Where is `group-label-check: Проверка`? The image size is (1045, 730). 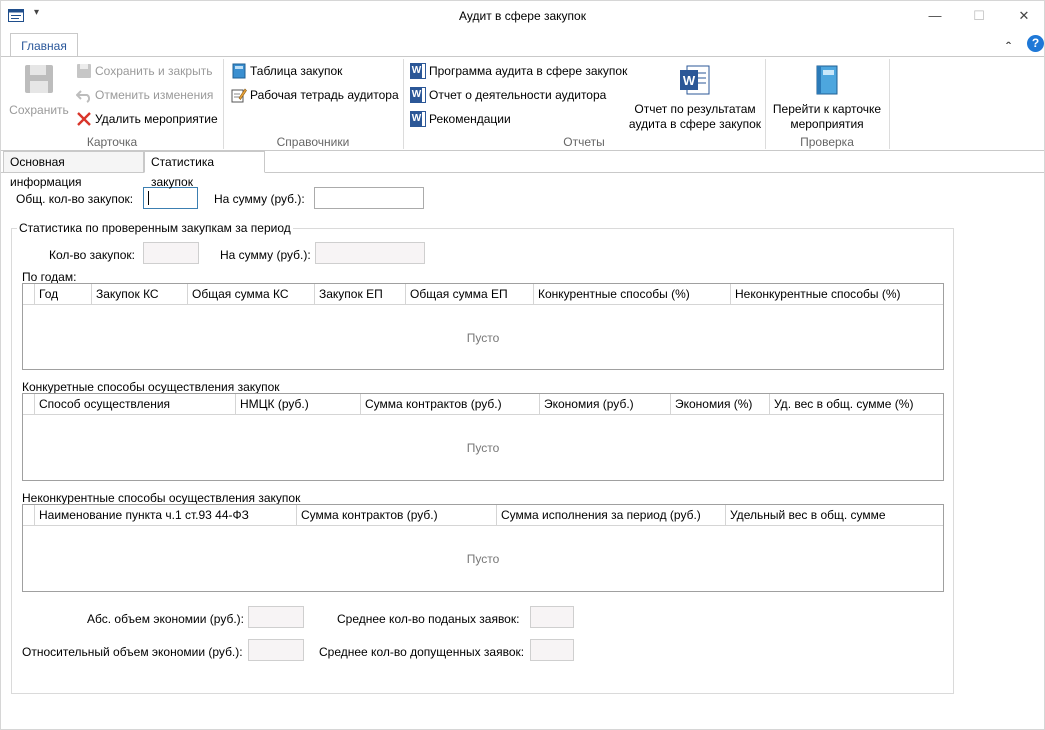
group-label-check: Проверка is located at coordinates (827, 142).